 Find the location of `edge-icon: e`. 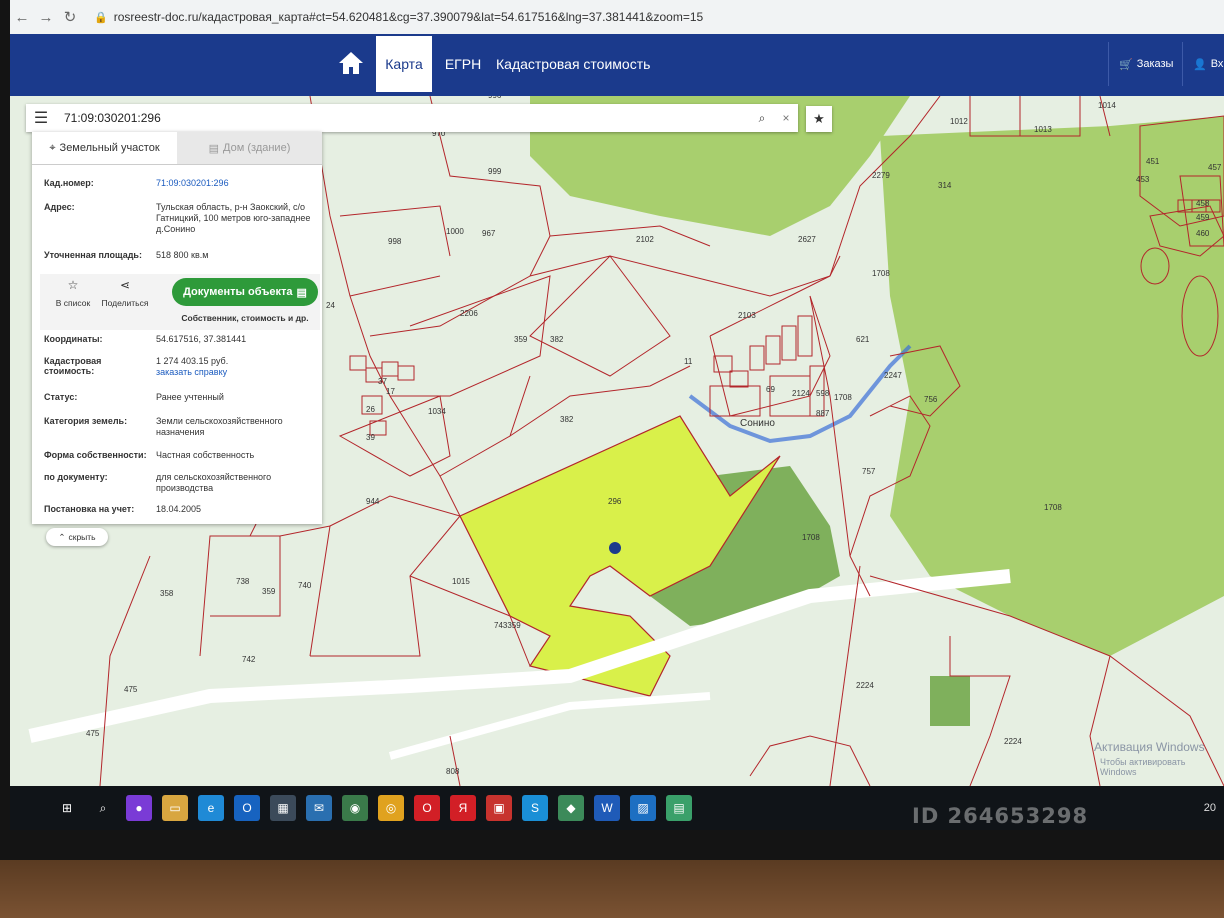

edge-icon: e is located at coordinates (211, 808).